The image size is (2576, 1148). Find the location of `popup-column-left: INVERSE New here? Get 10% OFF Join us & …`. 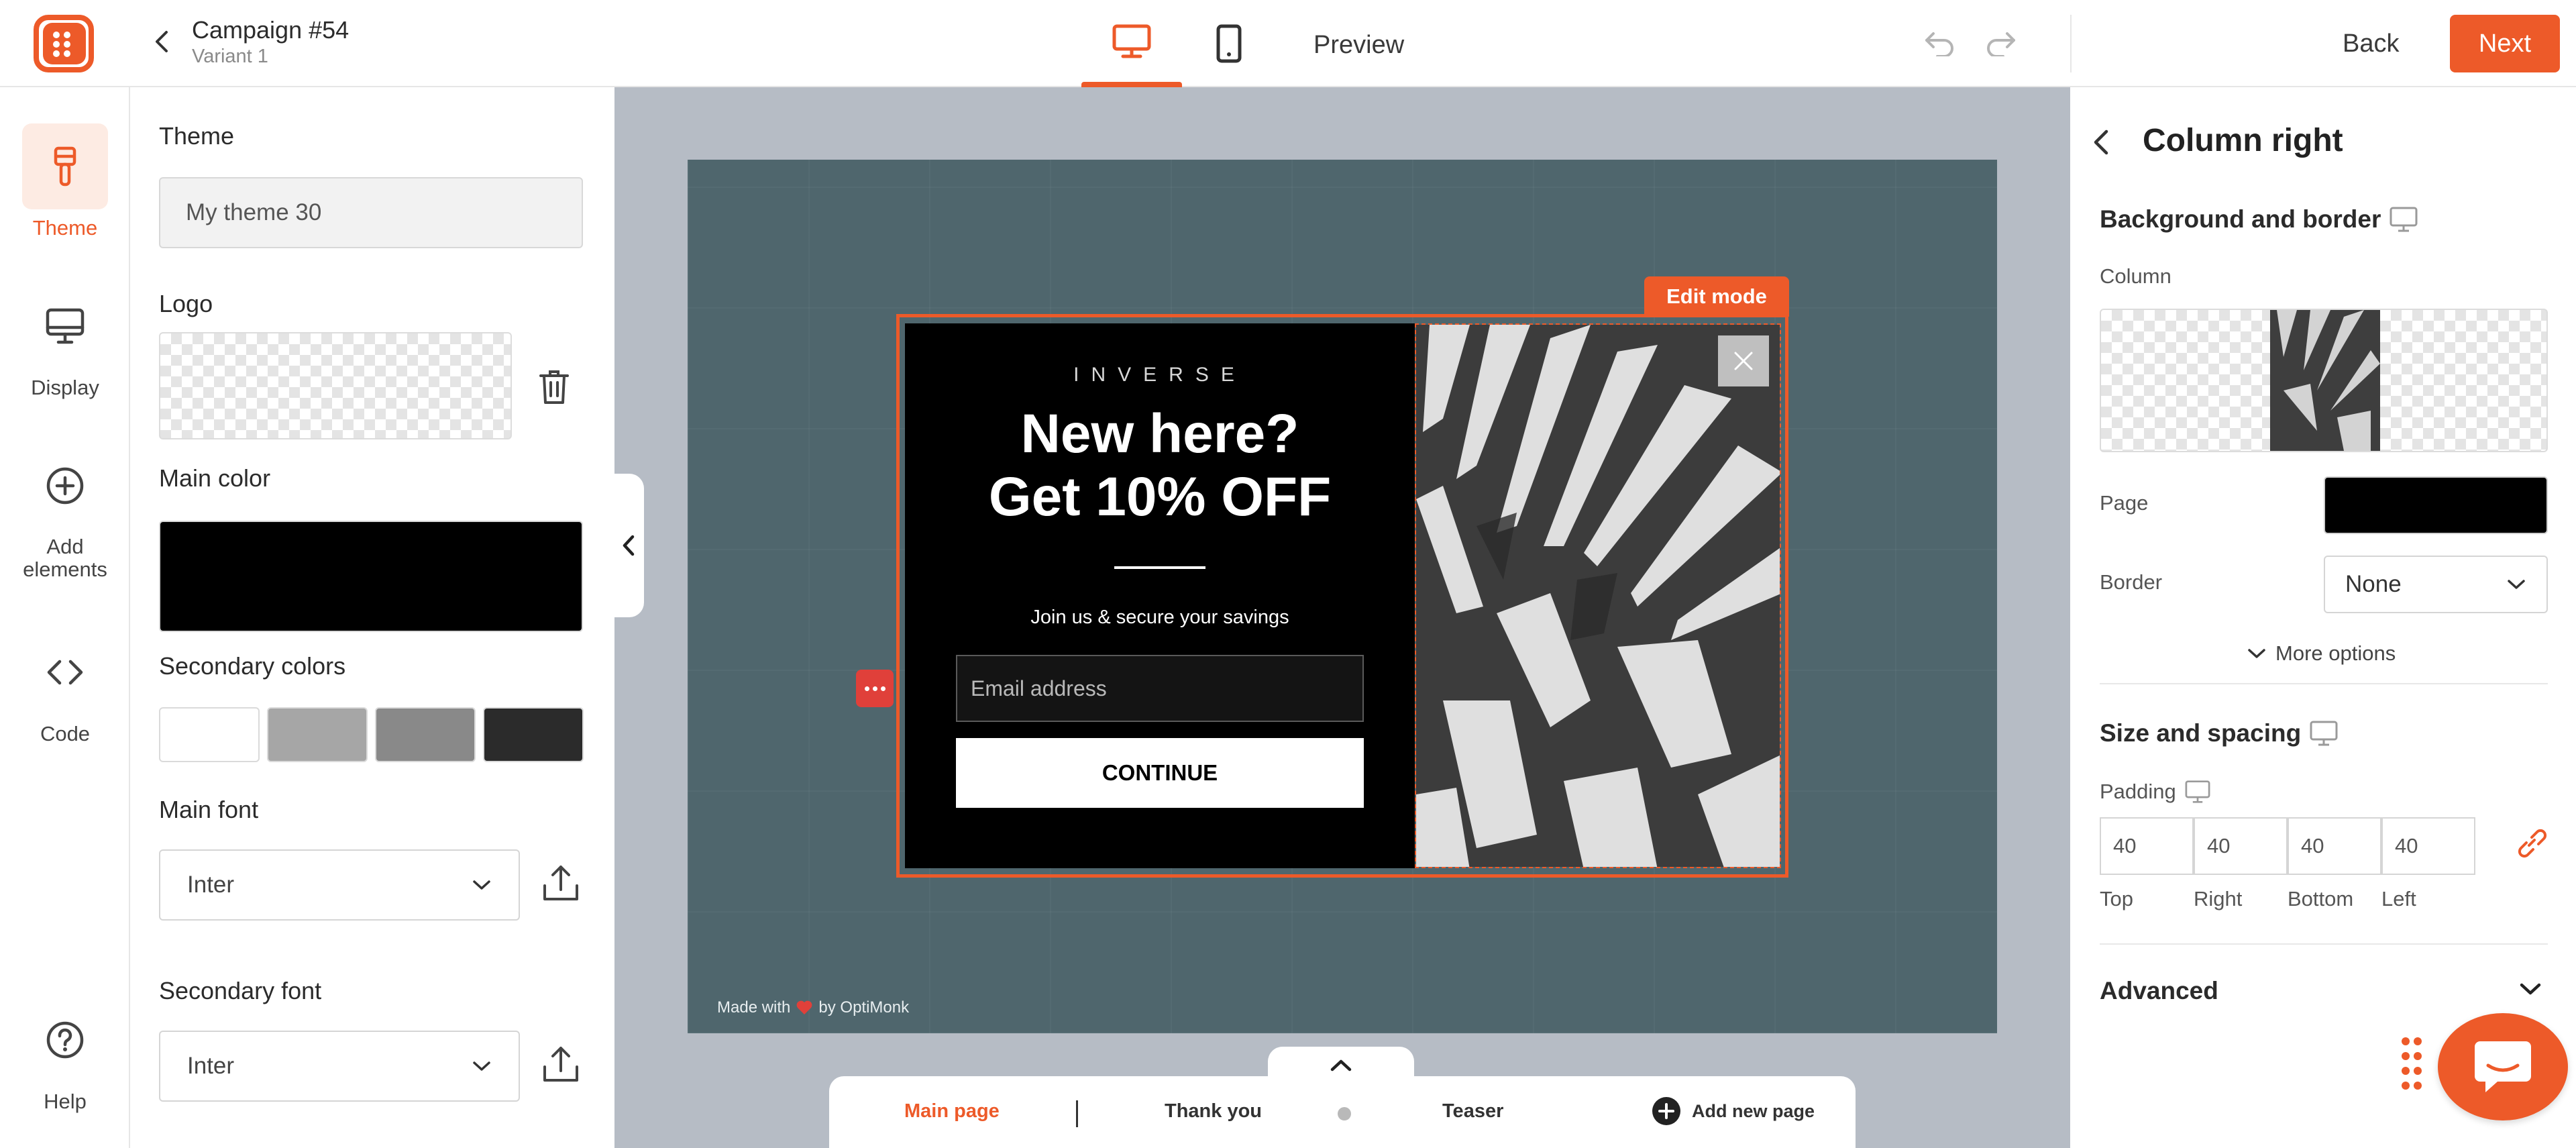

popup-column-left: INVERSE New here? Get 10% OFF Join us & … is located at coordinates (1160, 595).